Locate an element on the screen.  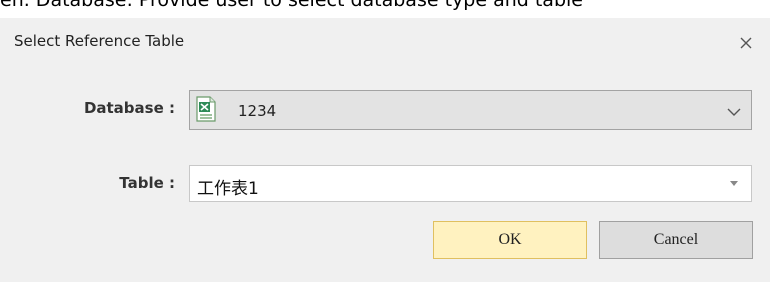
dropdown-arrow-icon is located at coordinates (734, 183).